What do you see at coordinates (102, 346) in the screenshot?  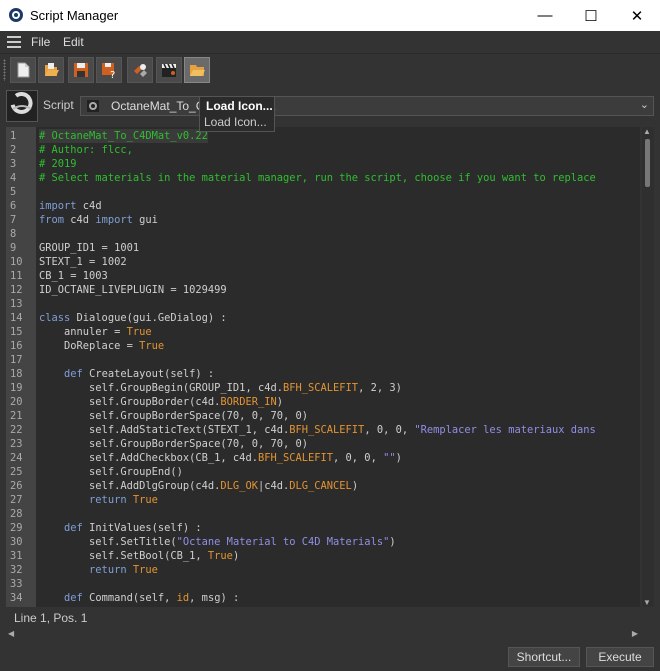 I see `line-text: DoReplace = True` at bounding box center [102, 346].